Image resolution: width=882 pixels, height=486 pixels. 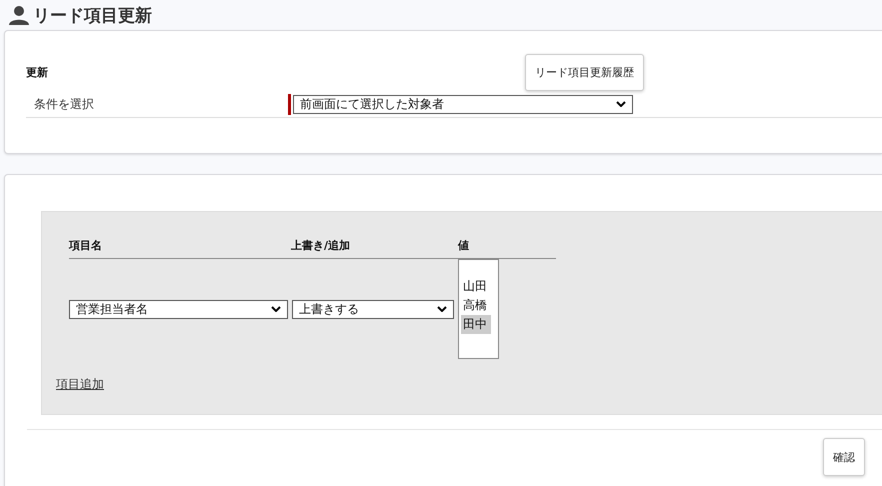 What do you see at coordinates (80, 384) in the screenshot?
I see `add-item-link: 項目追加` at bounding box center [80, 384].